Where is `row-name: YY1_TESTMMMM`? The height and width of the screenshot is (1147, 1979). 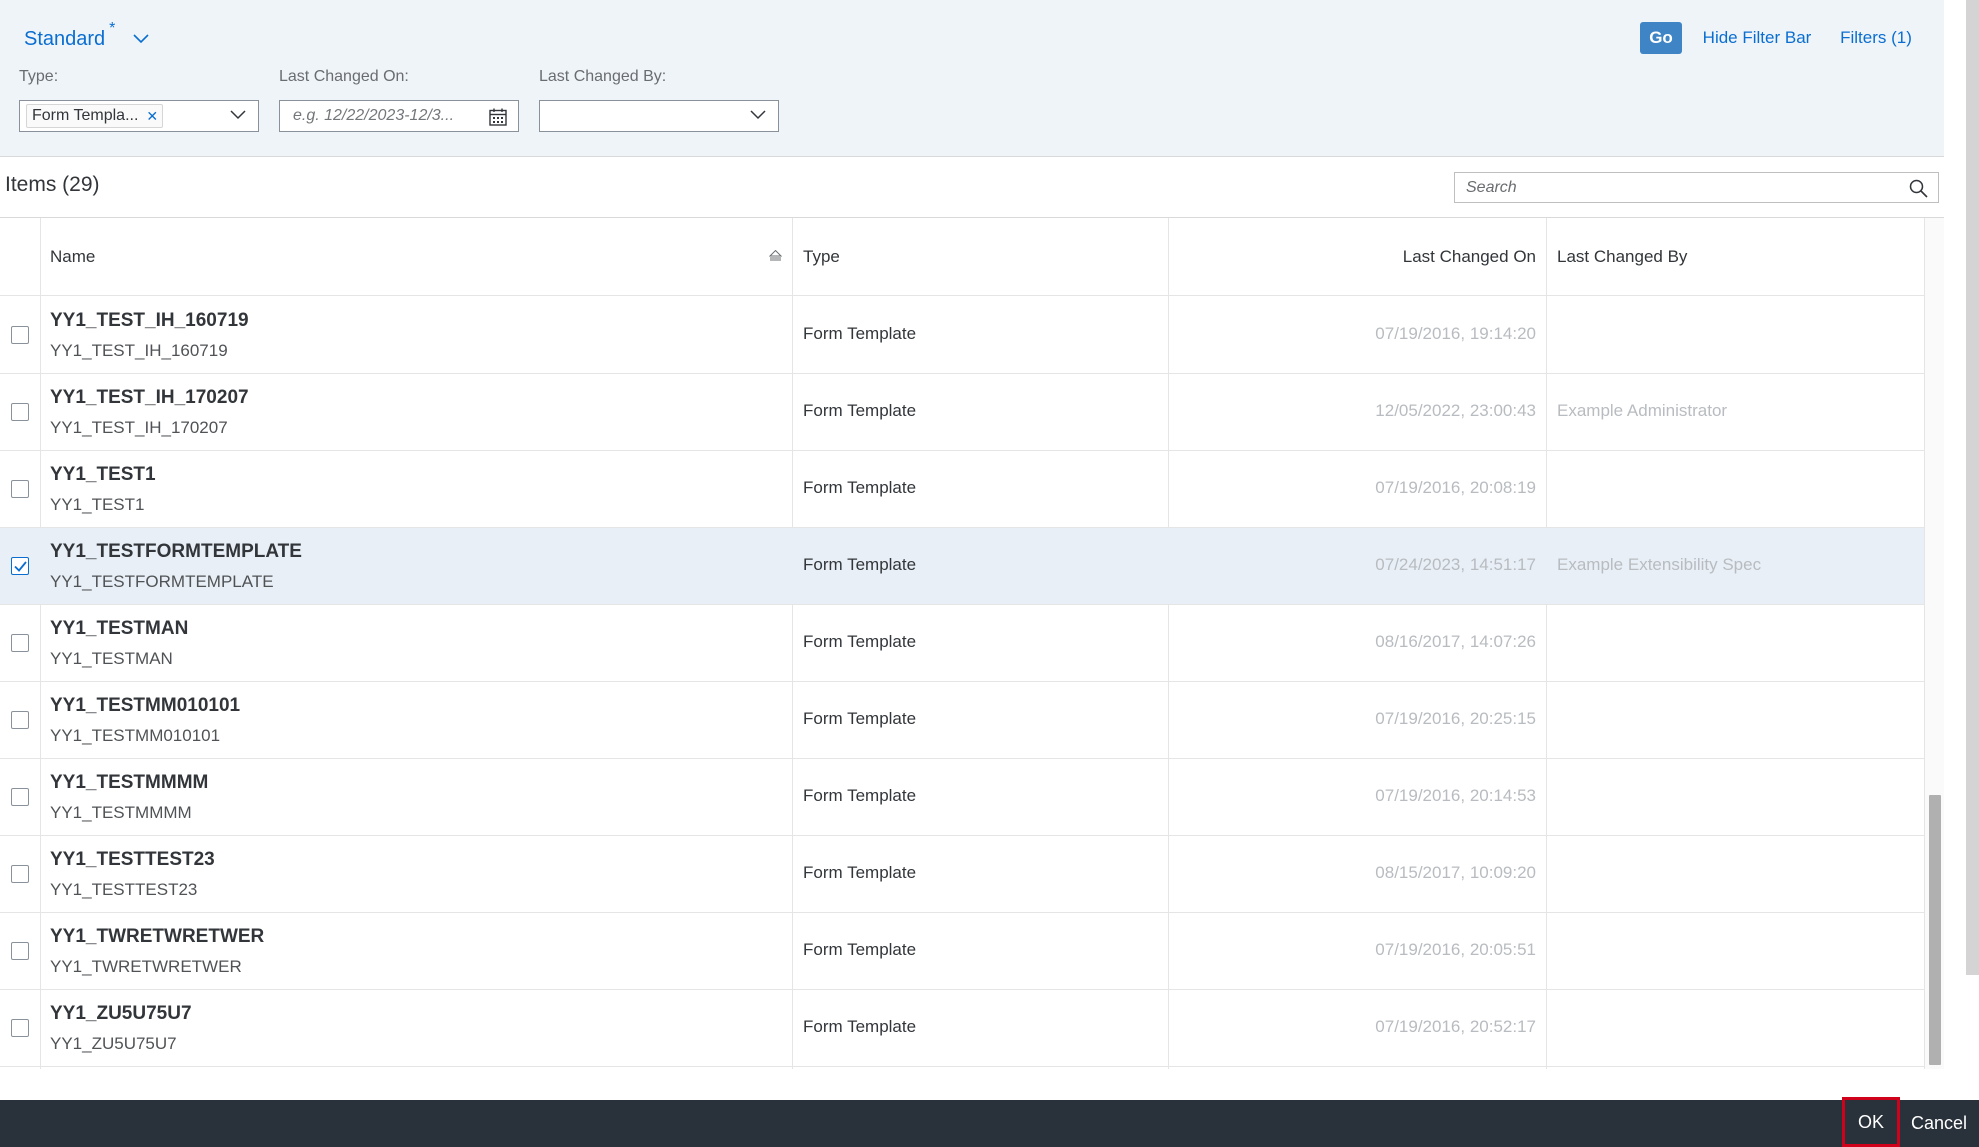
row-name: YY1_TESTMMMM is located at coordinates (129, 782).